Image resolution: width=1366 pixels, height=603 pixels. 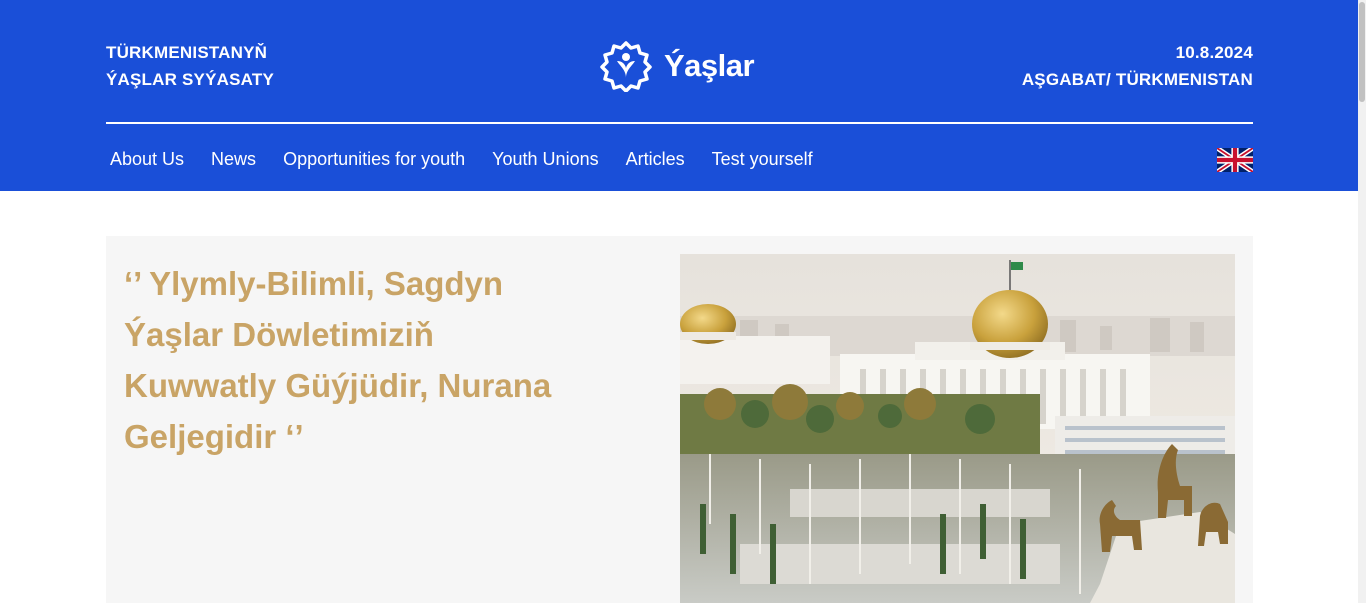 I want to click on nav-opportunities-for-youth: Opportunities for youth, so click(x=374, y=159).